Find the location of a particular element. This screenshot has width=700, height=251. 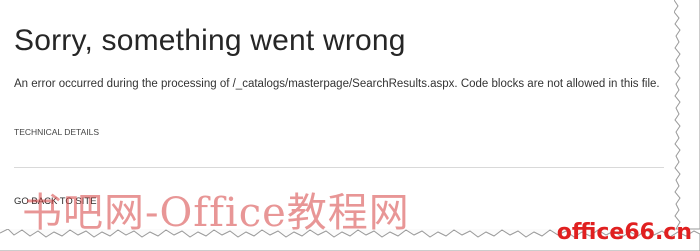

error-title: Sorry, something went wrong is located at coordinates (210, 40).